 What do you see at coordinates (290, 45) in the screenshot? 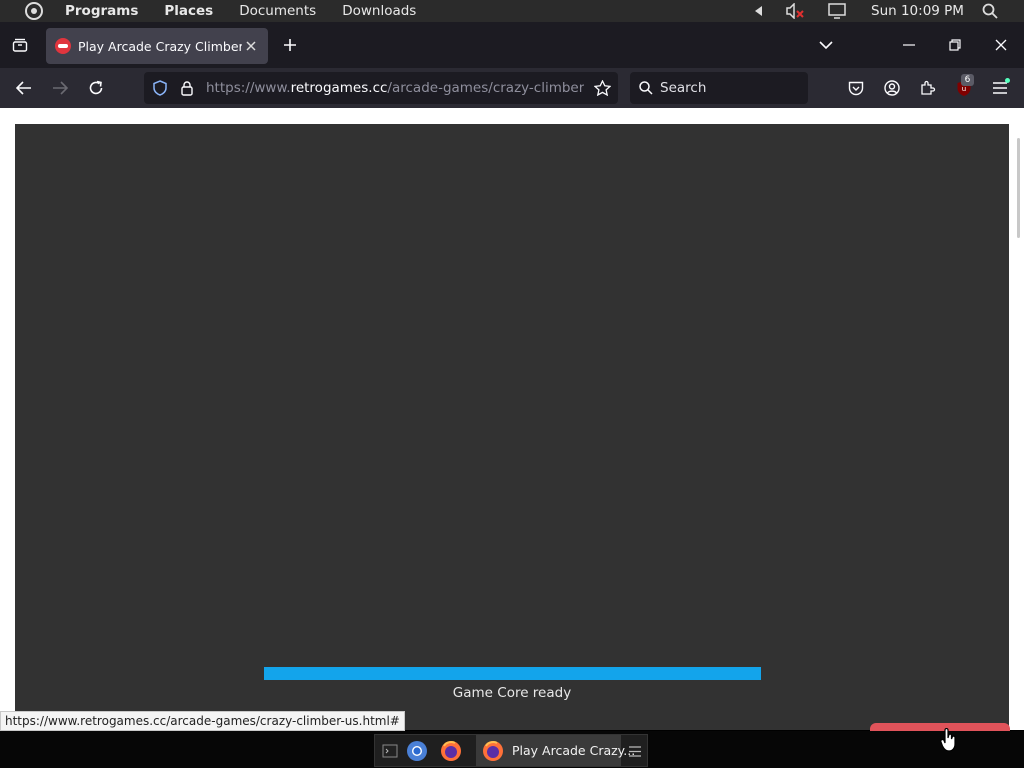
I see `new-tab-plus-icon` at bounding box center [290, 45].